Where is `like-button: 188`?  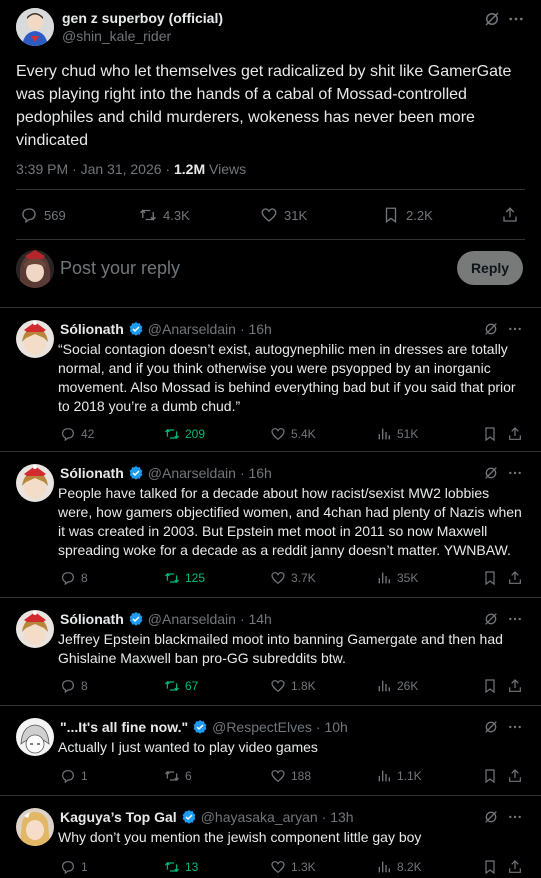
like-button: 188 is located at coordinates (290, 776).